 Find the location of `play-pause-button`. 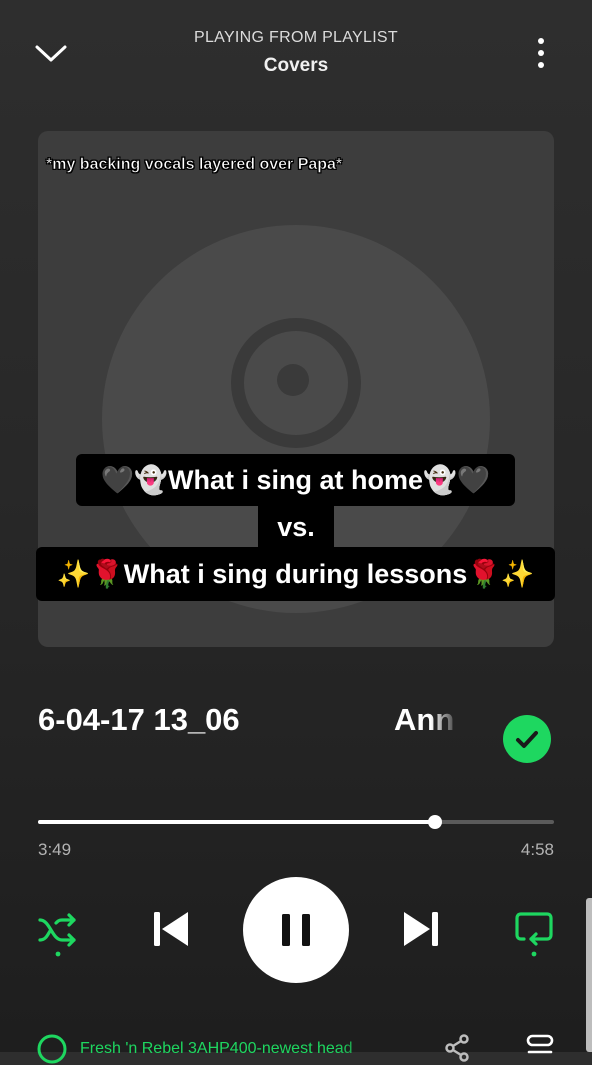

play-pause-button is located at coordinates (296, 930).